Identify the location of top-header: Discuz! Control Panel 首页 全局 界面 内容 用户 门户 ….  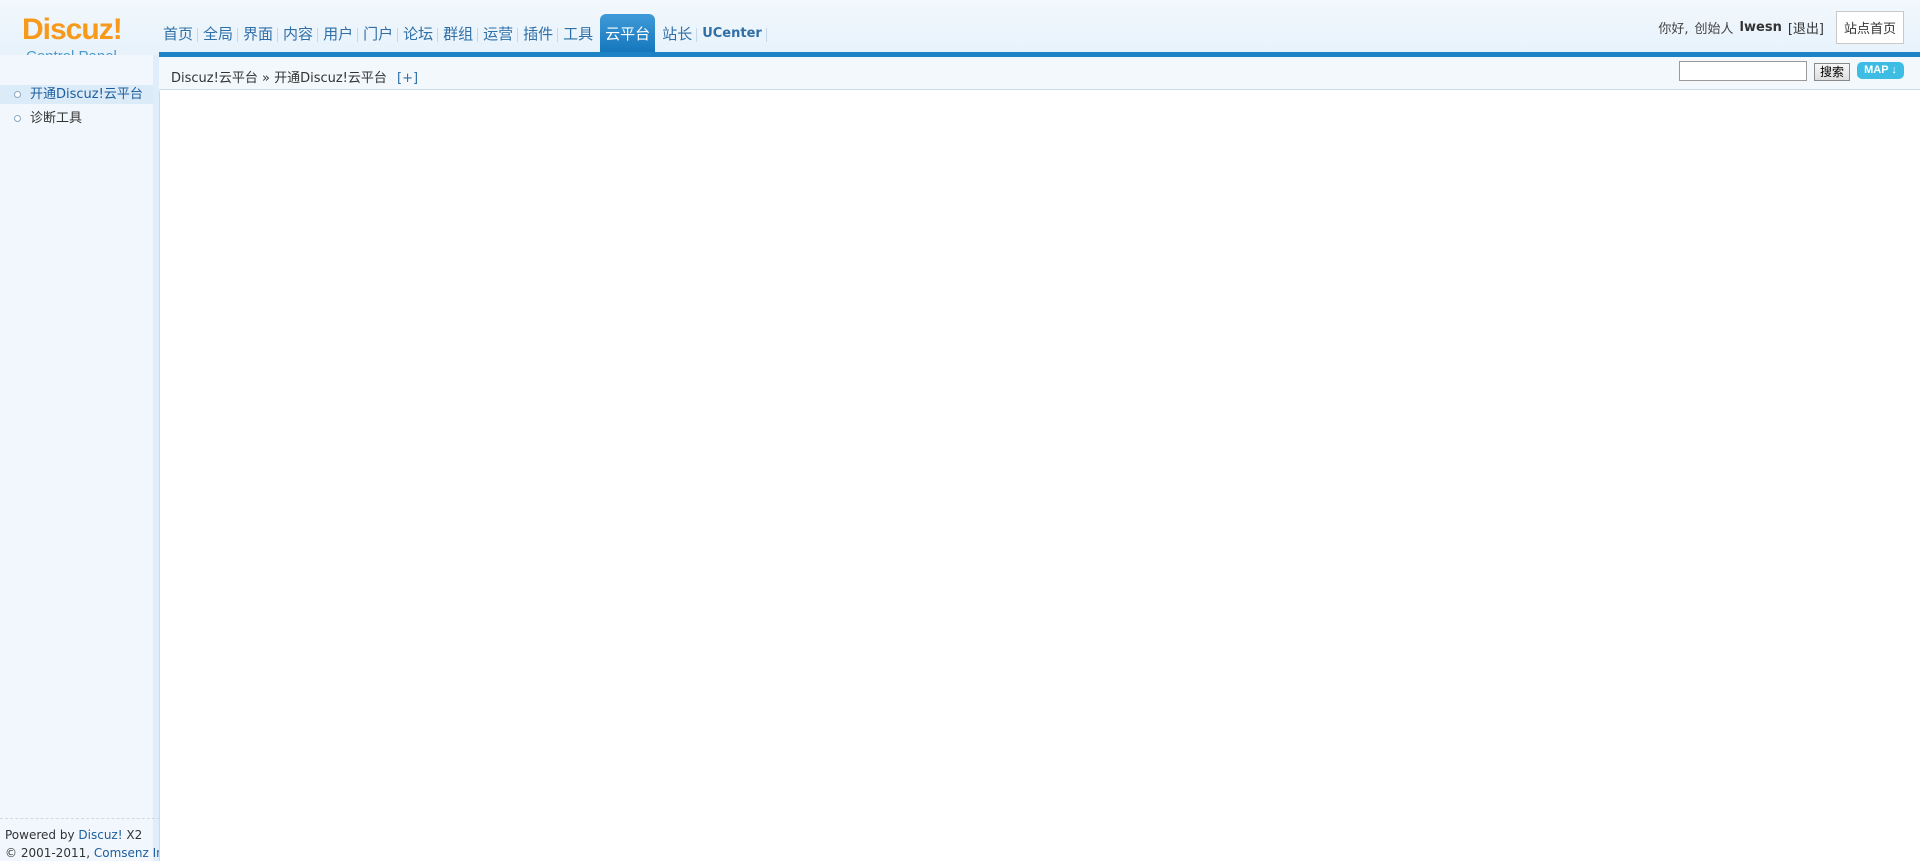
(960, 32).